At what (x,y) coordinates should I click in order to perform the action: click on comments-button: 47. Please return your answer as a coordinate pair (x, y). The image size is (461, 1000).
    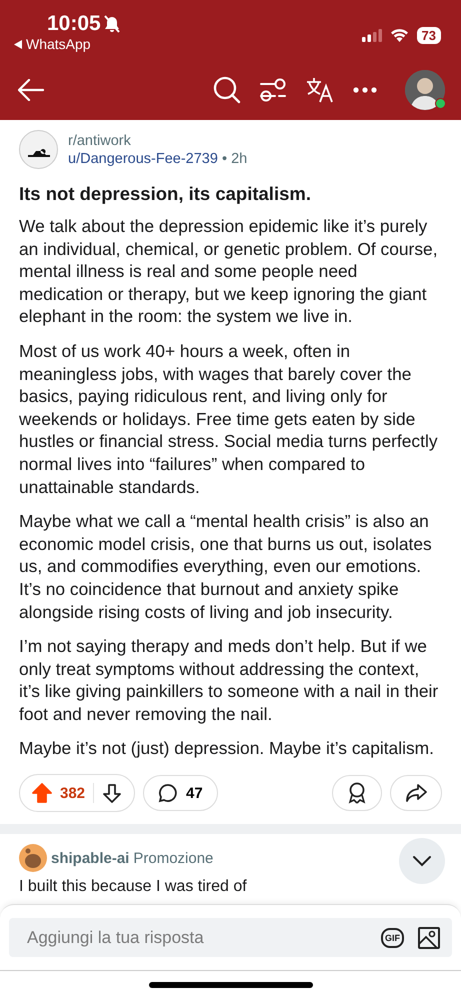
    Looking at the image, I should click on (180, 793).